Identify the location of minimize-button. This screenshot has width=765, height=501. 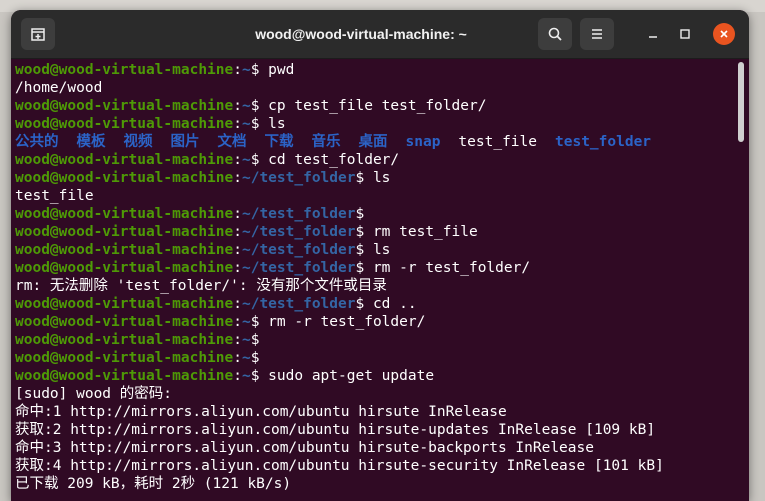
(653, 34).